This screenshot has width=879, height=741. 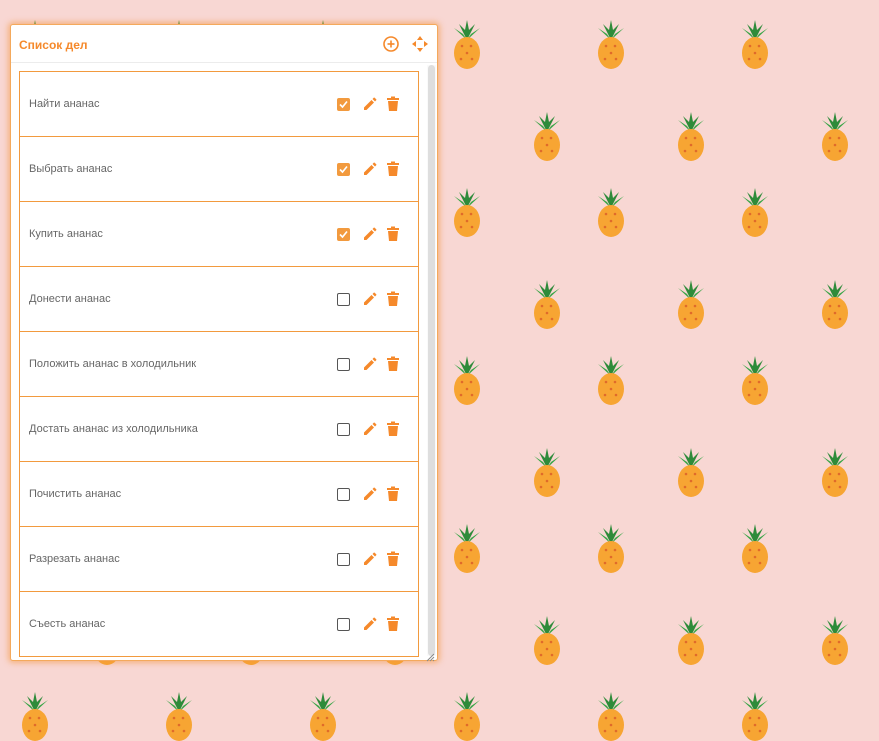 What do you see at coordinates (219, 299) in the screenshot?
I see `todo-item: Донести ананас` at bounding box center [219, 299].